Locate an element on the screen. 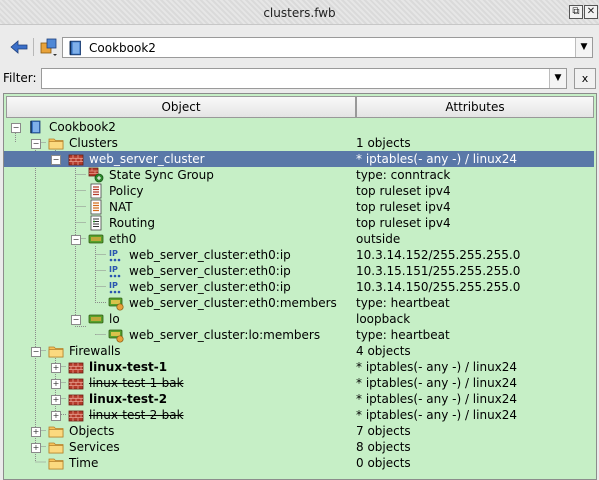 This screenshot has height=480, width=599. tree-row-attr: 8 objects is located at coordinates (383, 447).